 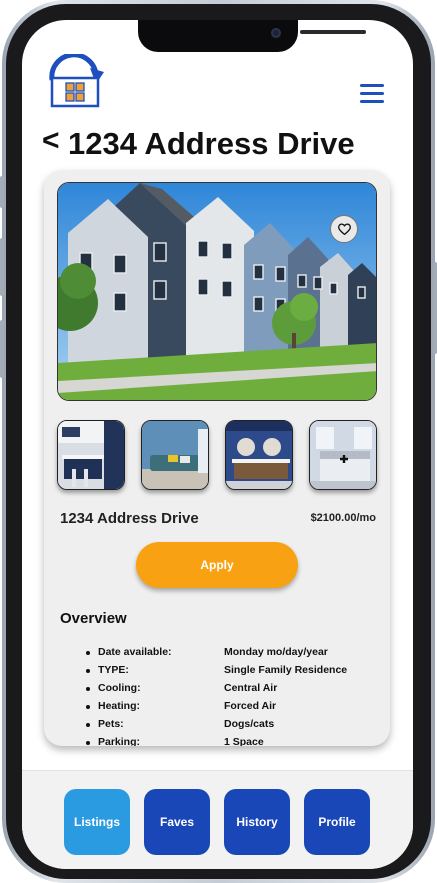 What do you see at coordinates (250, 706) in the screenshot?
I see `detail-value: Forced Air` at bounding box center [250, 706].